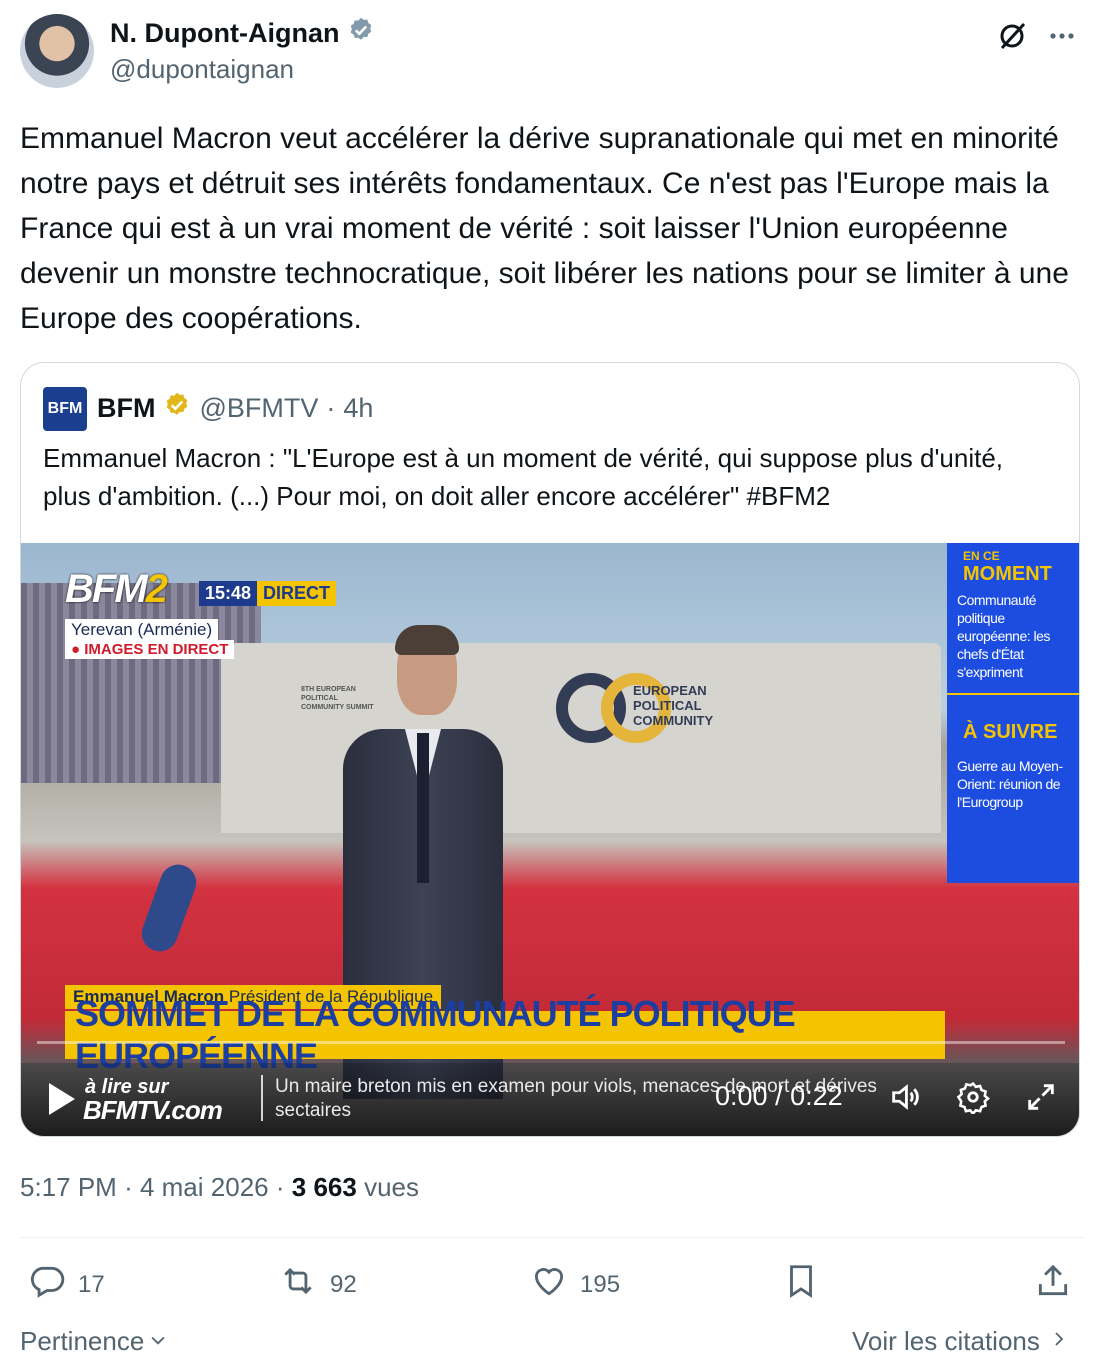 This screenshot has height=1370, width=1108. Describe the element at coordinates (126, 408) in the screenshot. I see `quoted-author-name: BFM` at that location.